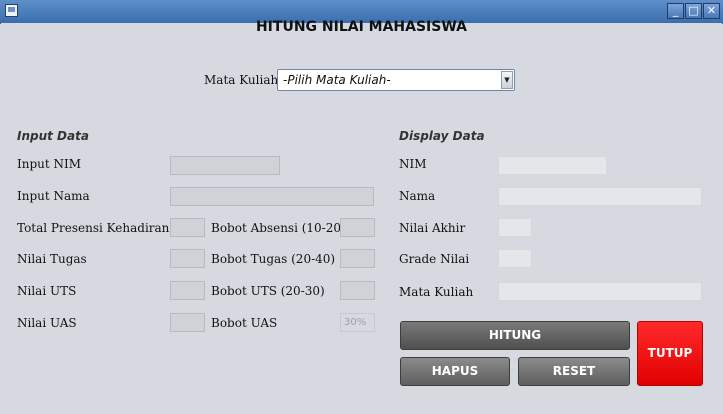  Describe the element at coordinates (272, 196) in the screenshot. I see `input-nama-field` at that location.